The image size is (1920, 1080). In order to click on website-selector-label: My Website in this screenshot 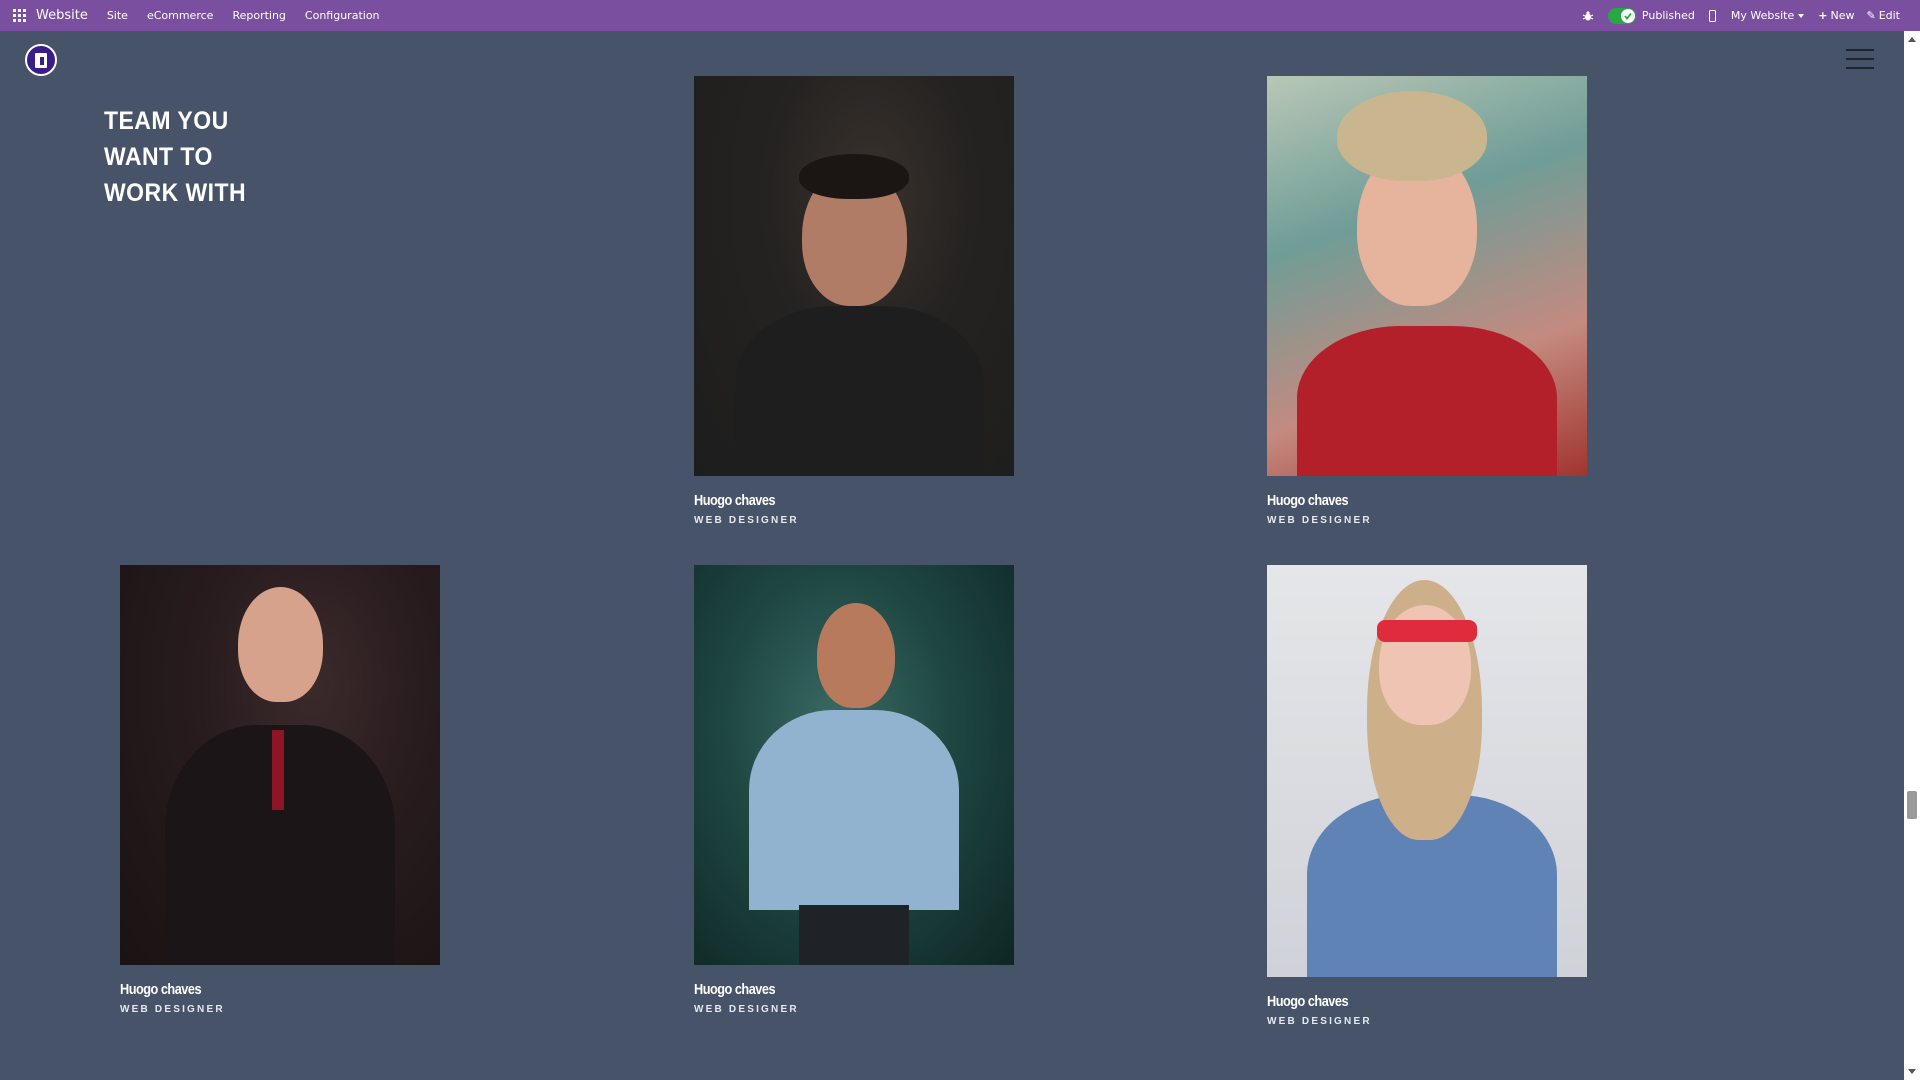, I will do `click(1762, 15)`.